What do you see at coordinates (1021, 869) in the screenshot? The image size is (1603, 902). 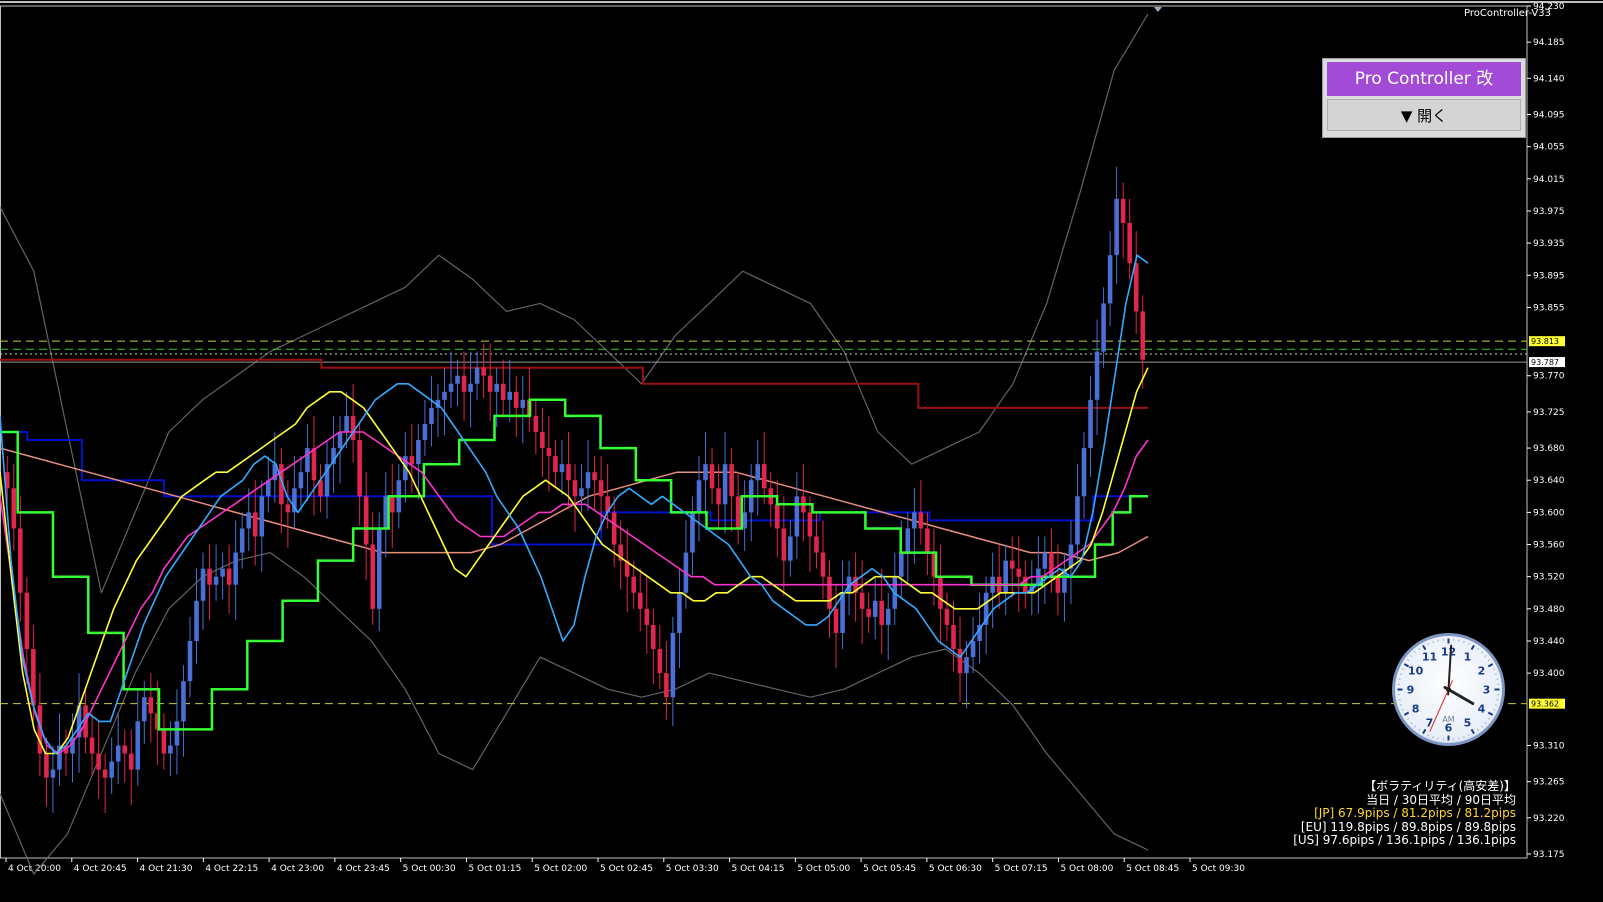 I see `x-tick-label: 5 Oct 07:15` at bounding box center [1021, 869].